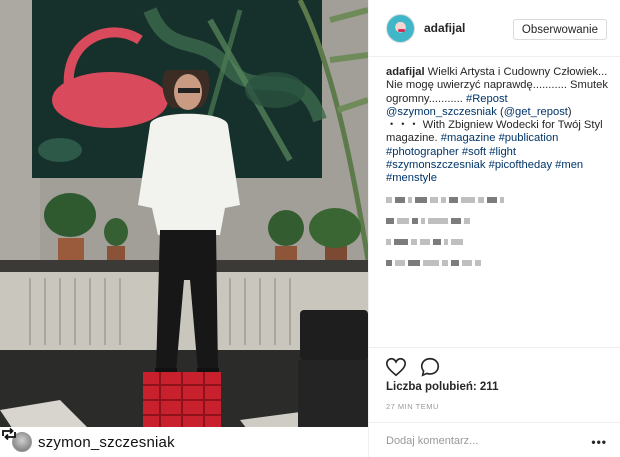  I want to click on comment-box: •••, so click(494, 439).